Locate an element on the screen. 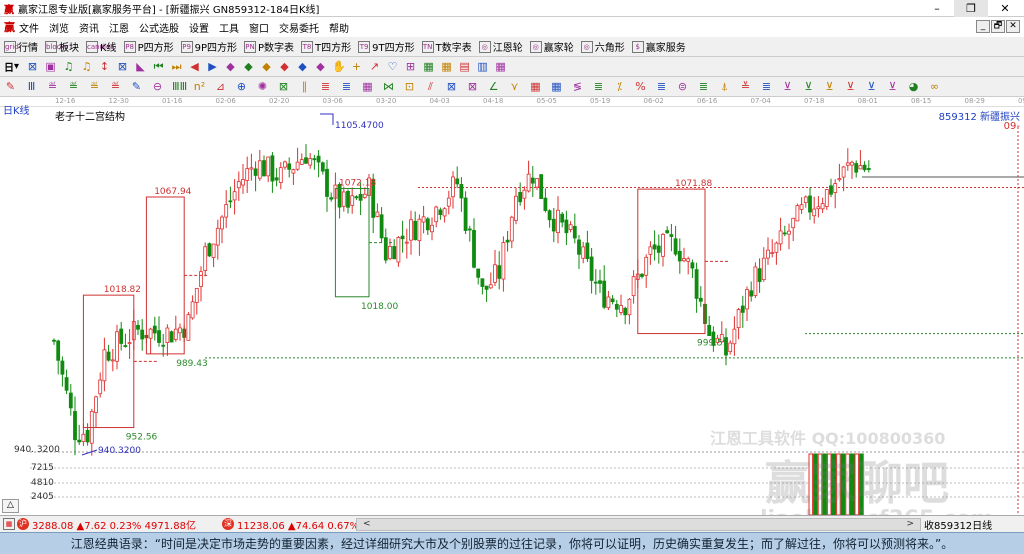  toolbar-button-6: T8 T四方形 is located at coordinates (326, 46).